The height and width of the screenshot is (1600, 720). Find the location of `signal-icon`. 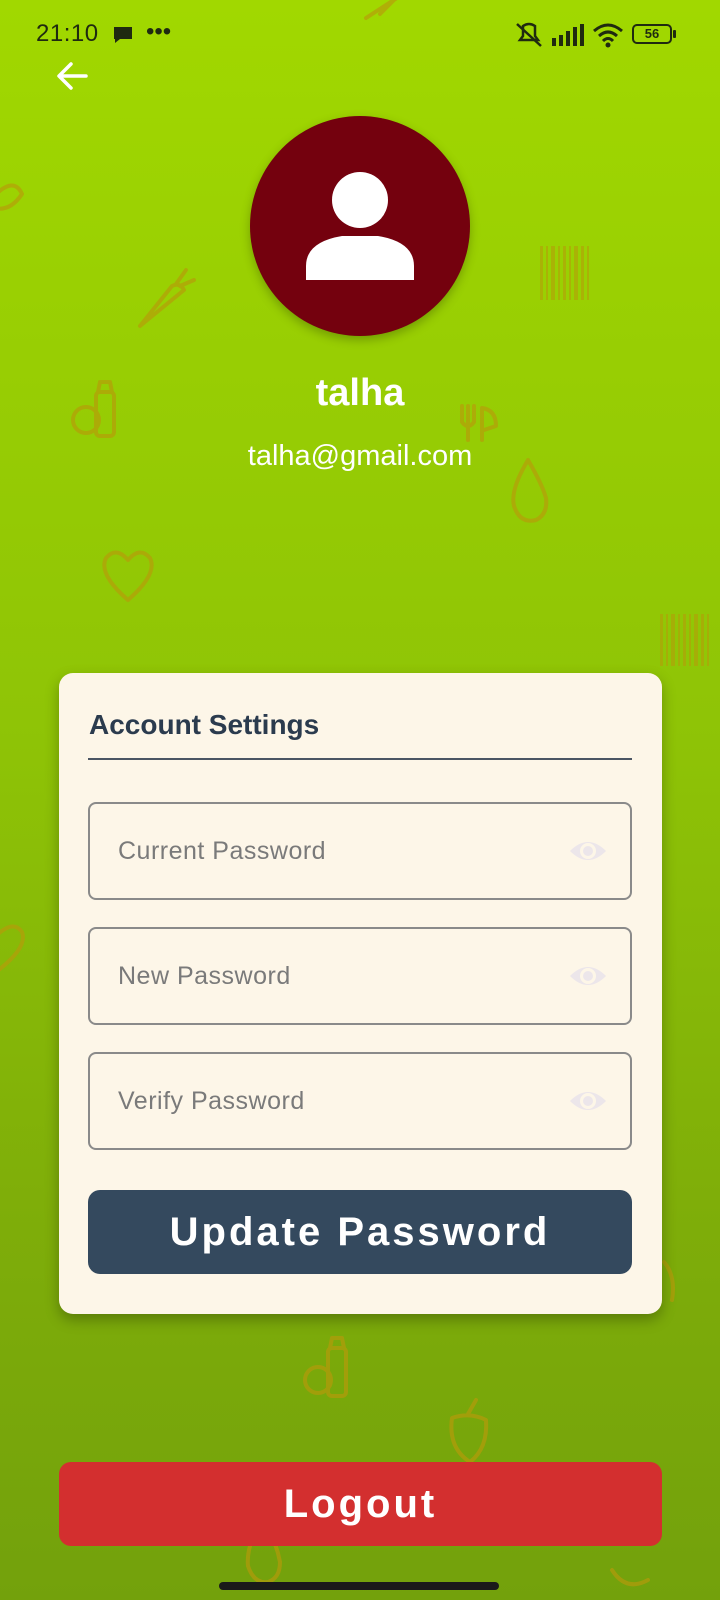

signal-icon is located at coordinates (568, 35).